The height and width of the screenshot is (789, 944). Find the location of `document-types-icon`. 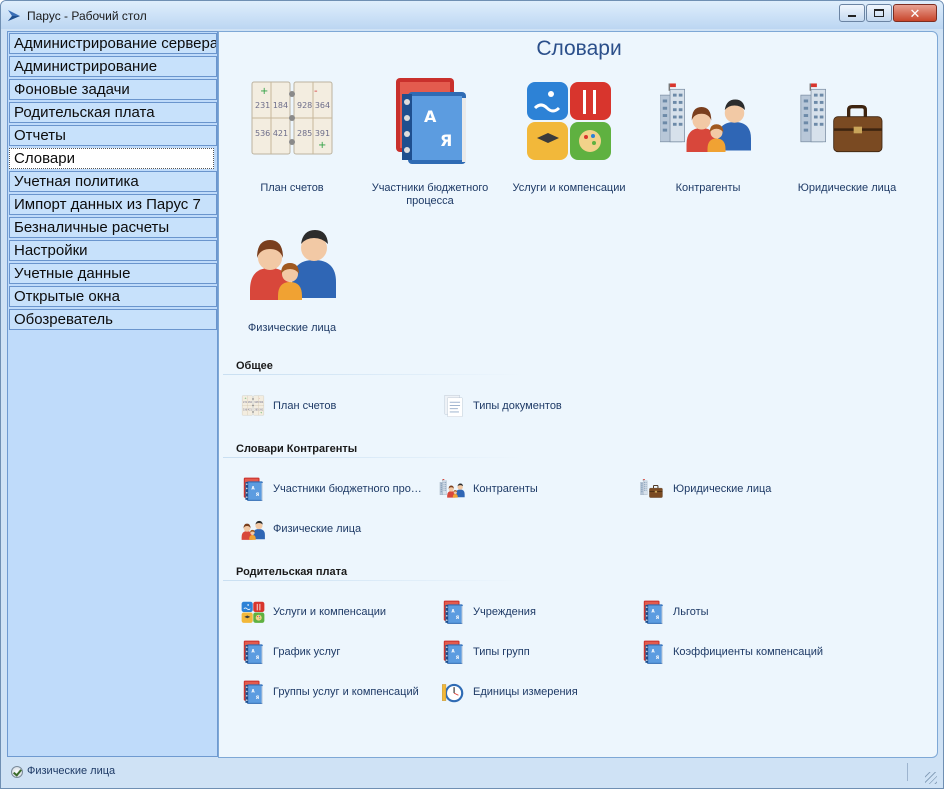

document-types-icon is located at coordinates (453, 406).